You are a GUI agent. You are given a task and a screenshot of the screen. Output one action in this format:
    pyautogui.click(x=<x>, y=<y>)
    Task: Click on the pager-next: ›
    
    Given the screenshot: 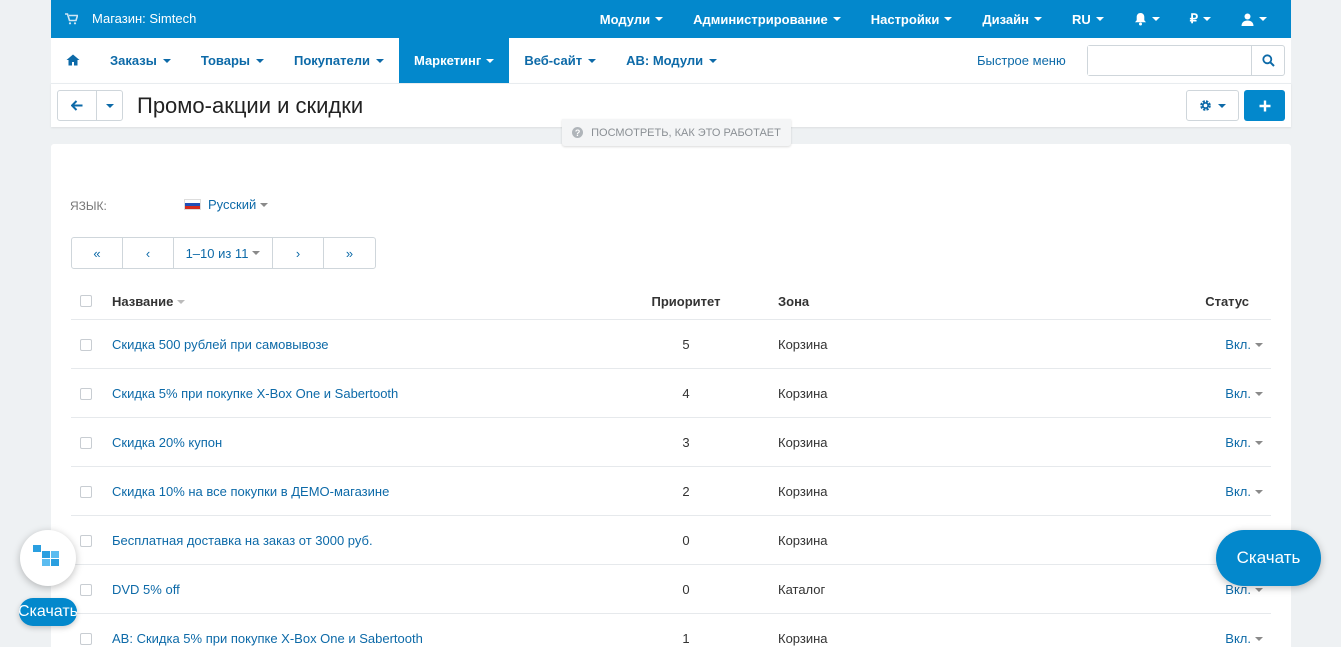 What is the action you would take?
    pyautogui.click(x=298, y=253)
    